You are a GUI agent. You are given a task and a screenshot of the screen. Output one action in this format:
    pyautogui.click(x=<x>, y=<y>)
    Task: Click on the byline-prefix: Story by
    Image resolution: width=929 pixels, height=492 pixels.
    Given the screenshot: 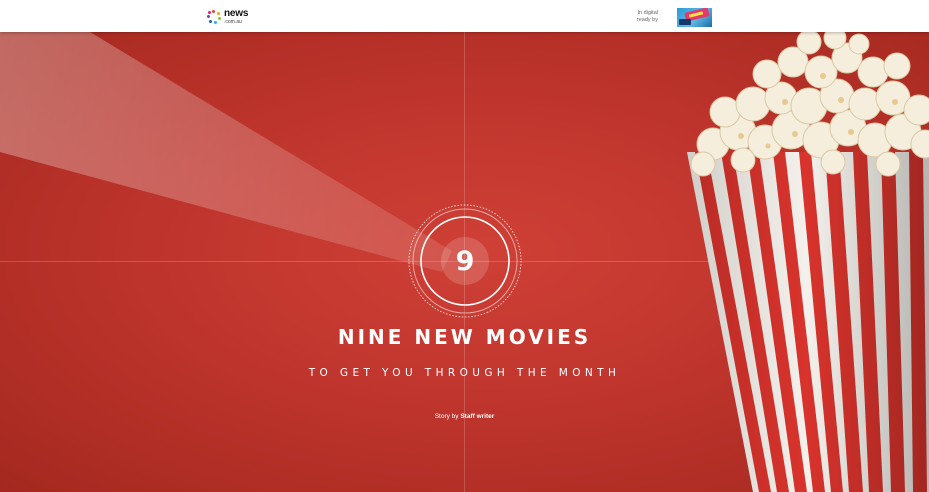 What is the action you would take?
    pyautogui.click(x=446, y=416)
    